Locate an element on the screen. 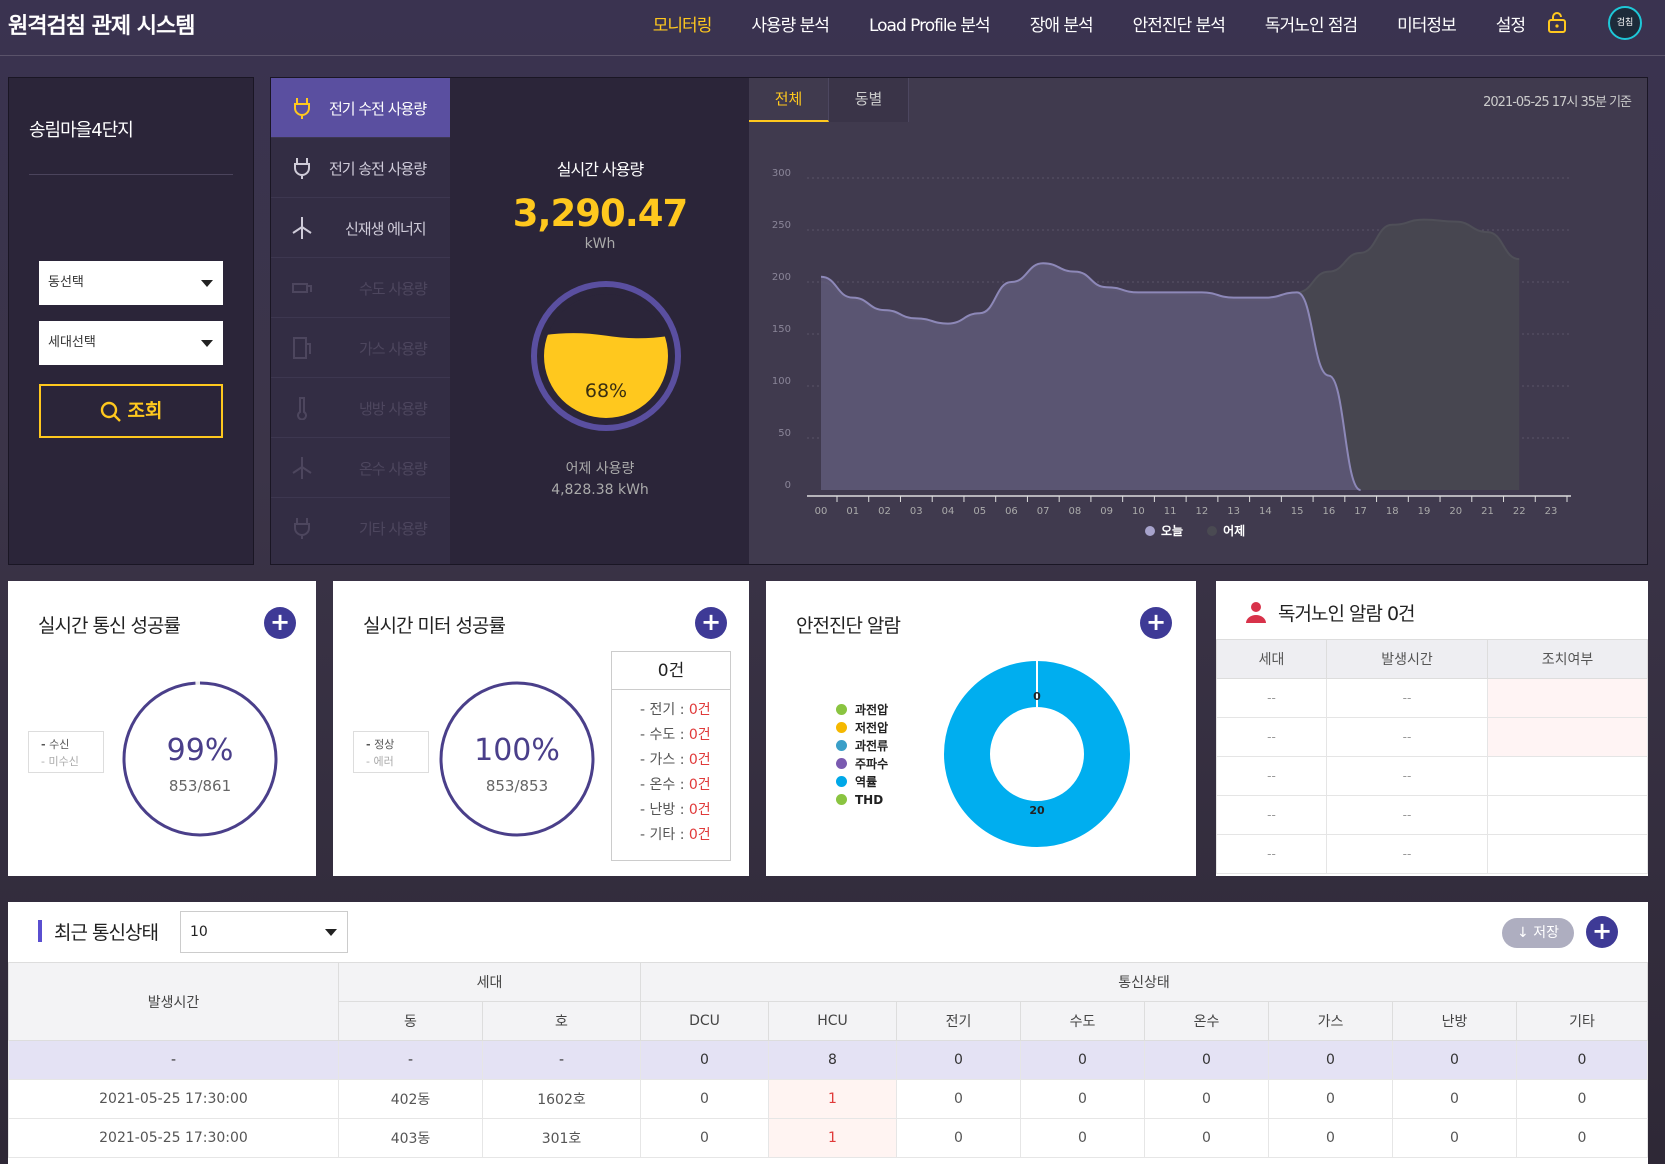 The width and height of the screenshot is (1665, 1164). save-button: ↓ 저장 is located at coordinates (1538, 933).